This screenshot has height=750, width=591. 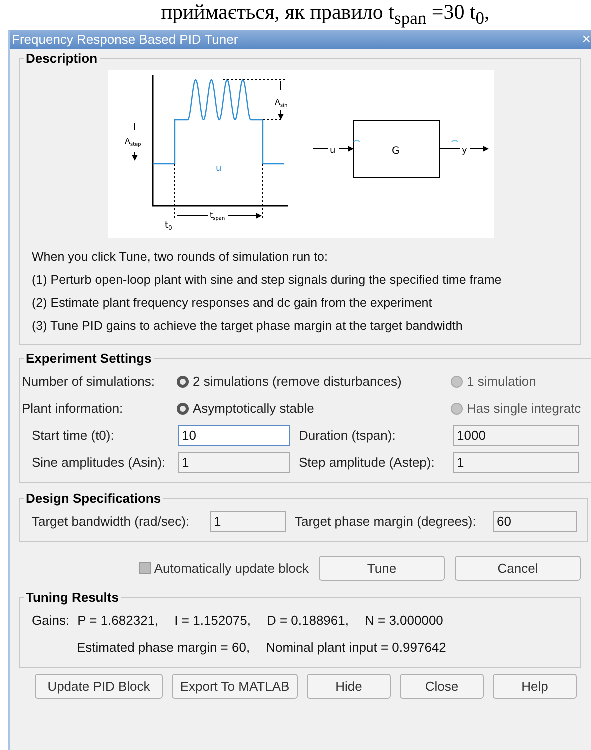 I want to click on sine-amplitude-label: A$_{sin}$, so click(x=281, y=103).